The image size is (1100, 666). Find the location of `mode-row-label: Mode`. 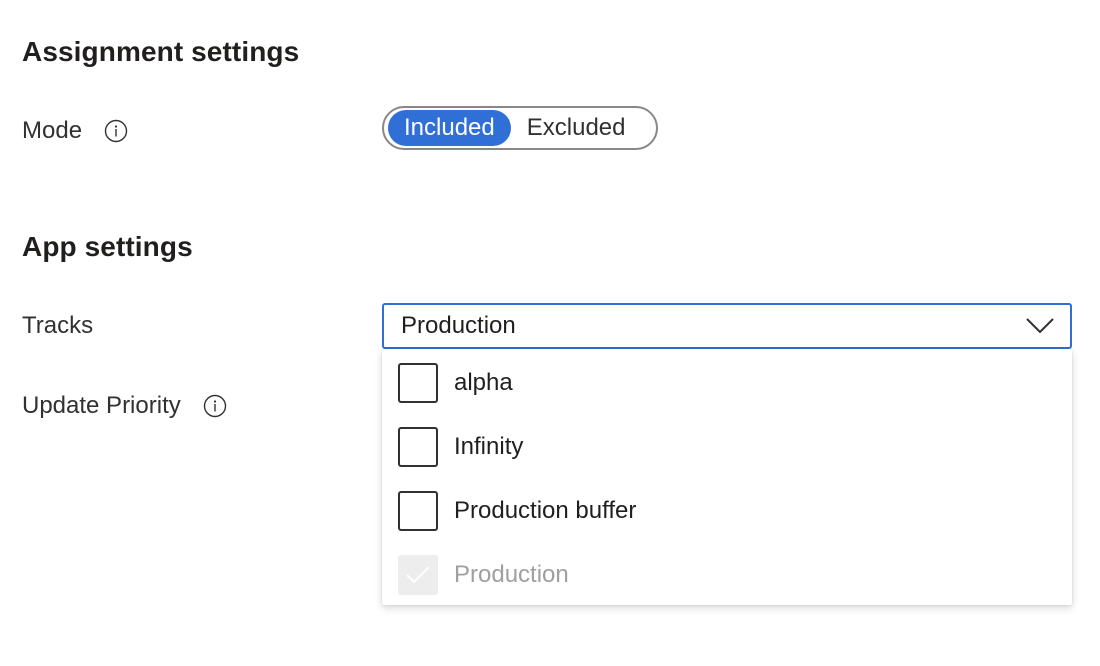

mode-row-label: Mode is located at coordinates (75, 131).